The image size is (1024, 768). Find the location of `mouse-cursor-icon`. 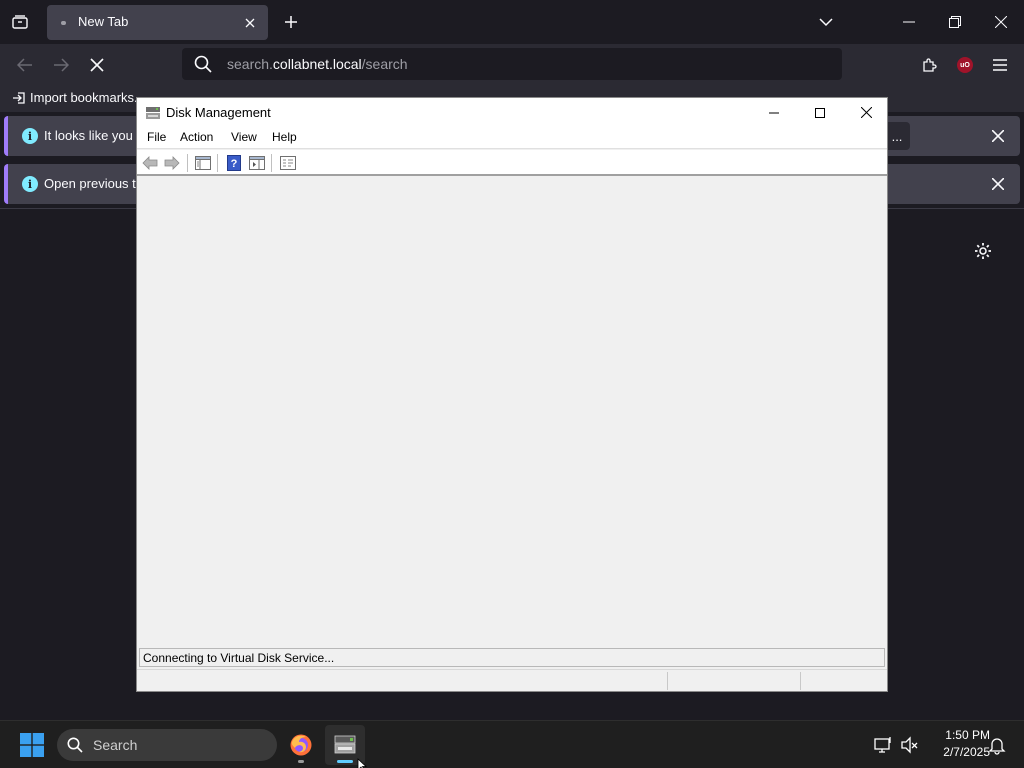

mouse-cursor-icon is located at coordinates (362, 763).